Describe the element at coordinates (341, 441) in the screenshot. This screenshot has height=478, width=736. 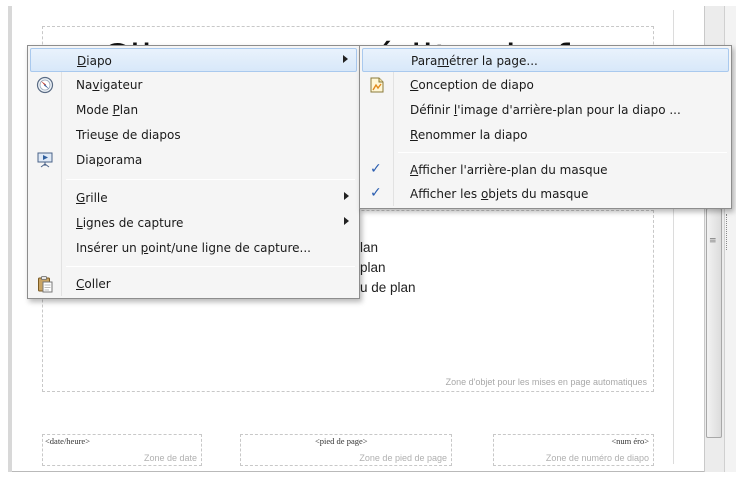
I see `footer-tag: <pied de page>` at that location.